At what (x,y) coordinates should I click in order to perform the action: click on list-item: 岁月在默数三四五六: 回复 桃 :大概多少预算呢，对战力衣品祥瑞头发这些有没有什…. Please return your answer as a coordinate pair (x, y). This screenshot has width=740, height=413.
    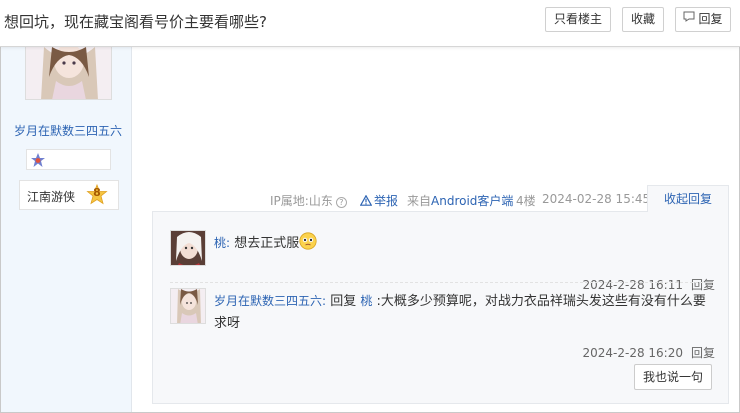
    Looking at the image, I should click on (442, 324).